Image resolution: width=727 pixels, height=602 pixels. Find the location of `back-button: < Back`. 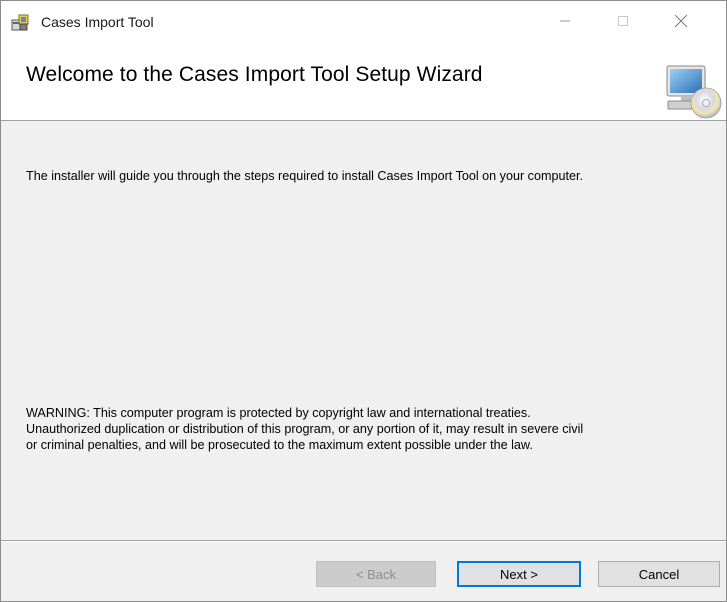

back-button: < Back is located at coordinates (376, 574).